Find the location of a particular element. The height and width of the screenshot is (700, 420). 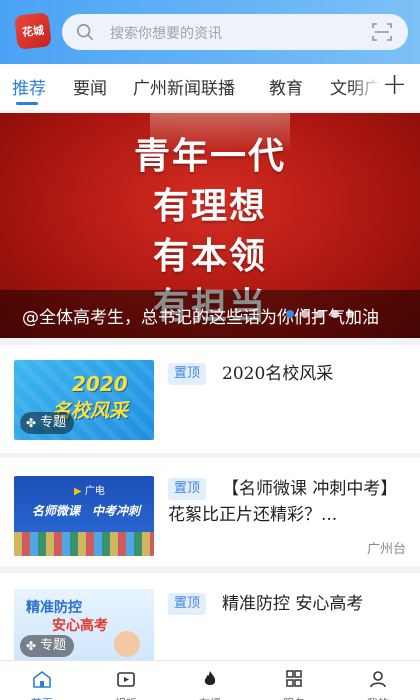

tab-recommend: 推荐 is located at coordinates (29, 86).